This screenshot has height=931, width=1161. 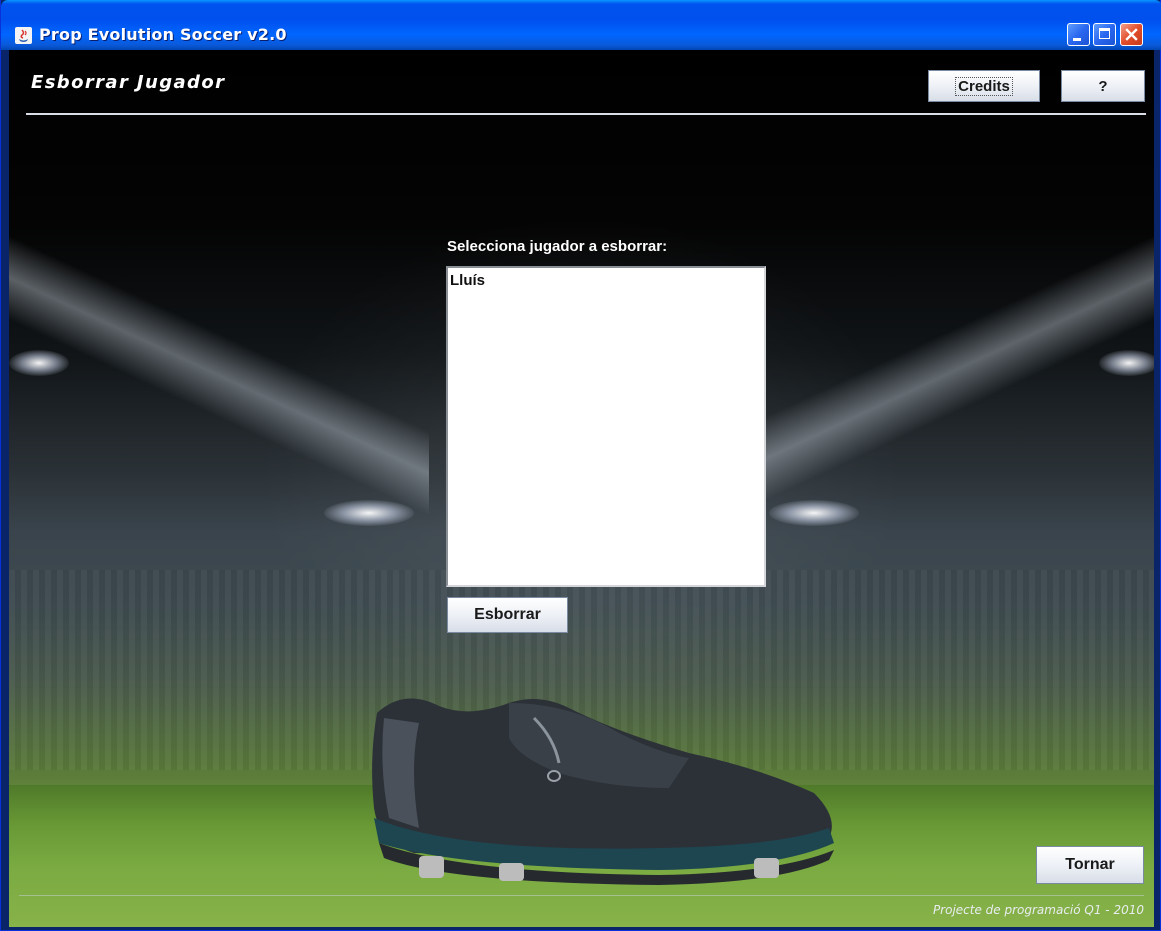 What do you see at coordinates (23, 35) in the screenshot?
I see `java-app-icon` at bounding box center [23, 35].